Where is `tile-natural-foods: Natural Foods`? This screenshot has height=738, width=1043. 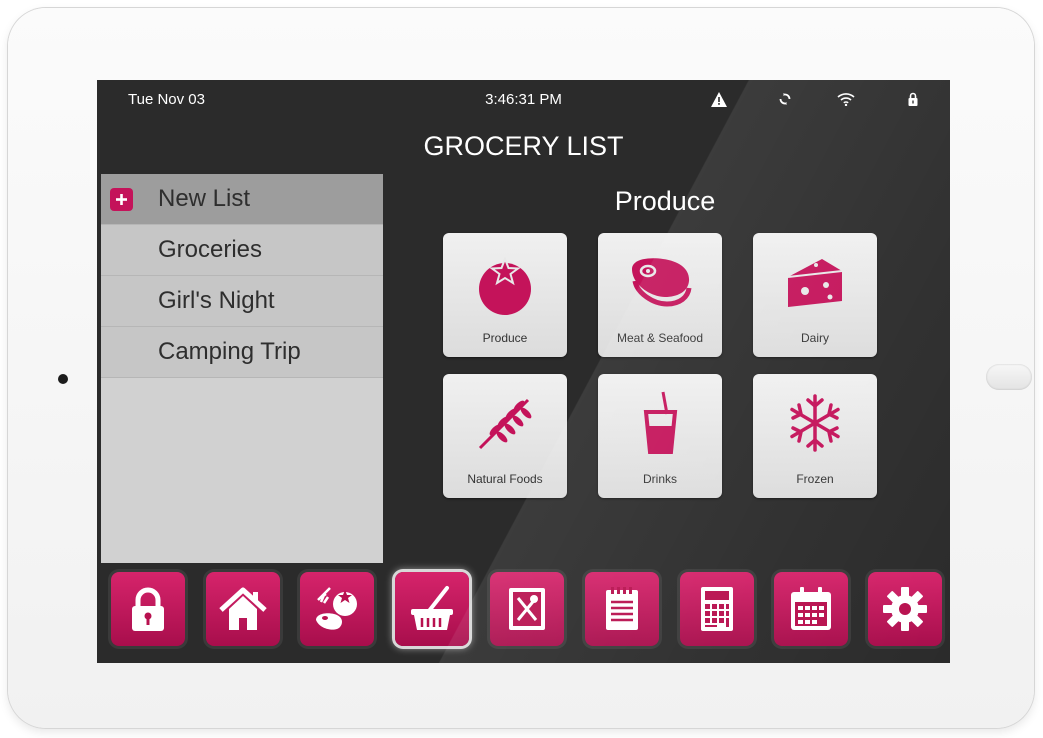 tile-natural-foods: Natural Foods is located at coordinates (505, 436).